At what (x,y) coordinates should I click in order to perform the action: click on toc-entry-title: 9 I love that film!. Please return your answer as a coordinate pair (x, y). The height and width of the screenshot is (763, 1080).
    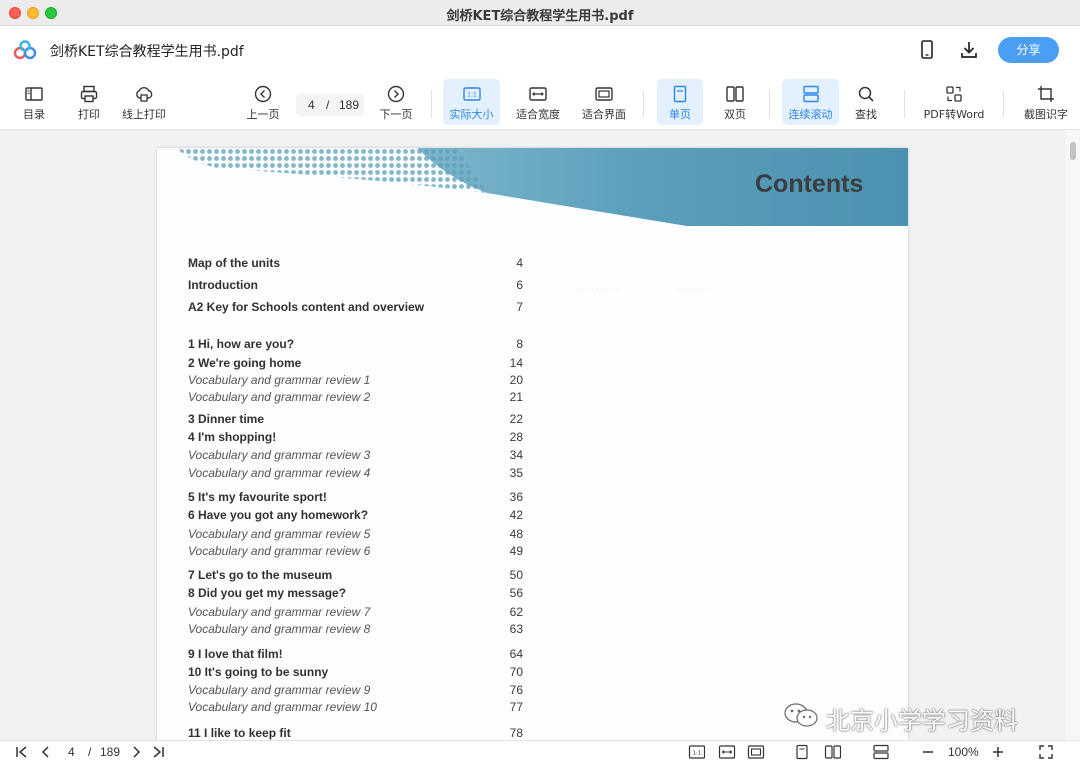
    Looking at the image, I should click on (235, 654).